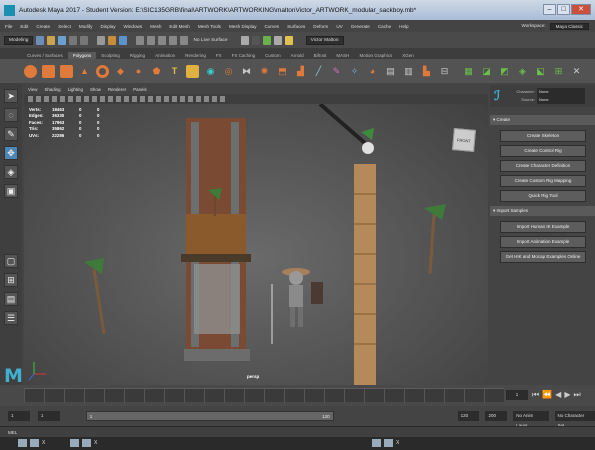  Describe the element at coordinates (134, 99) in the screenshot. I see `lights-icon` at that location.